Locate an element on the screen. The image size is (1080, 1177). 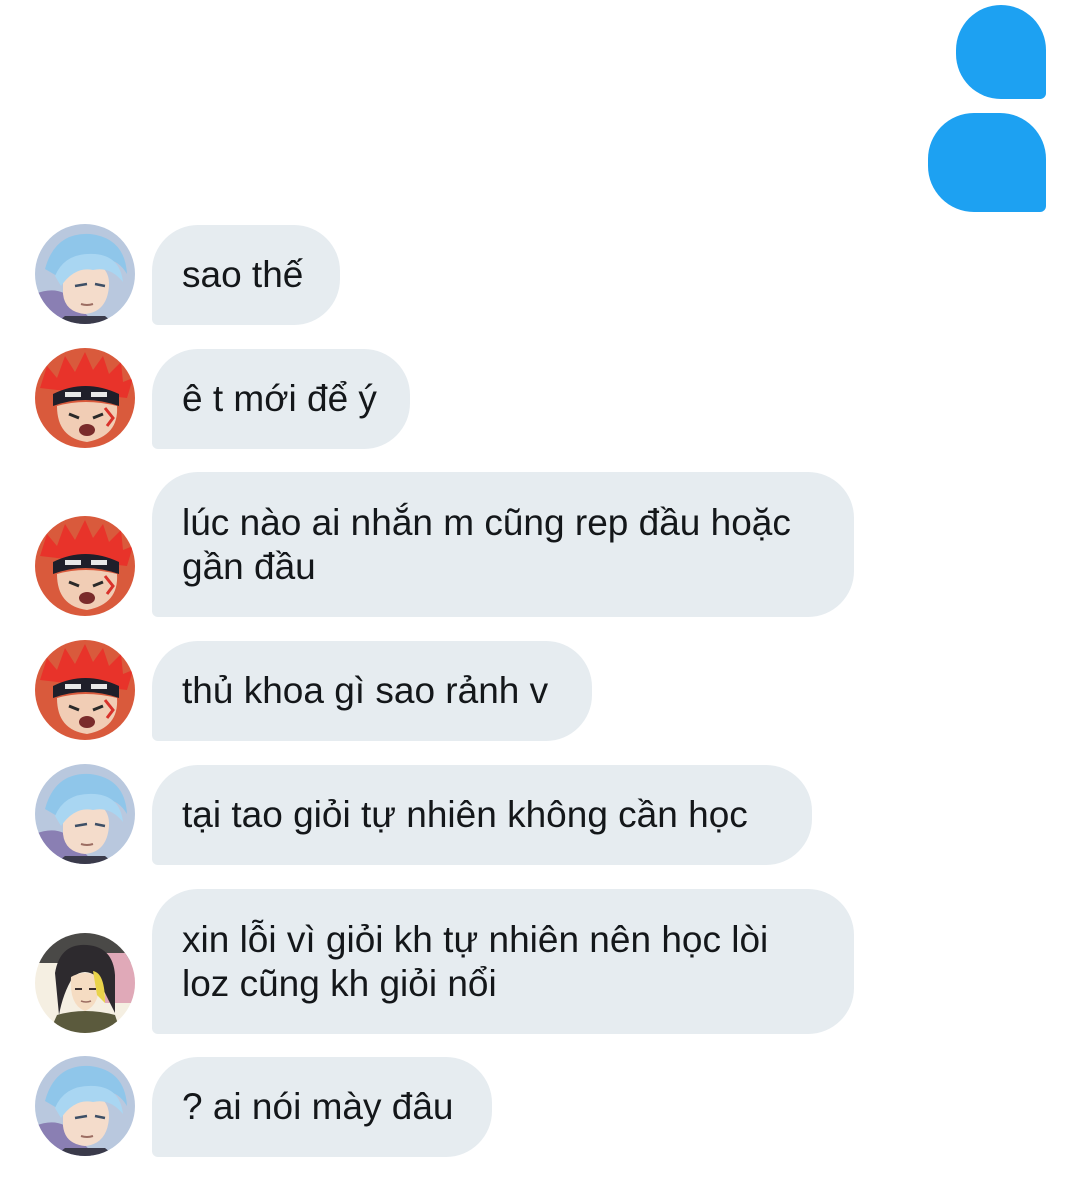
incoming-message: tại tao giỏi tự nhiên không cần học is located at coordinates (482, 815).